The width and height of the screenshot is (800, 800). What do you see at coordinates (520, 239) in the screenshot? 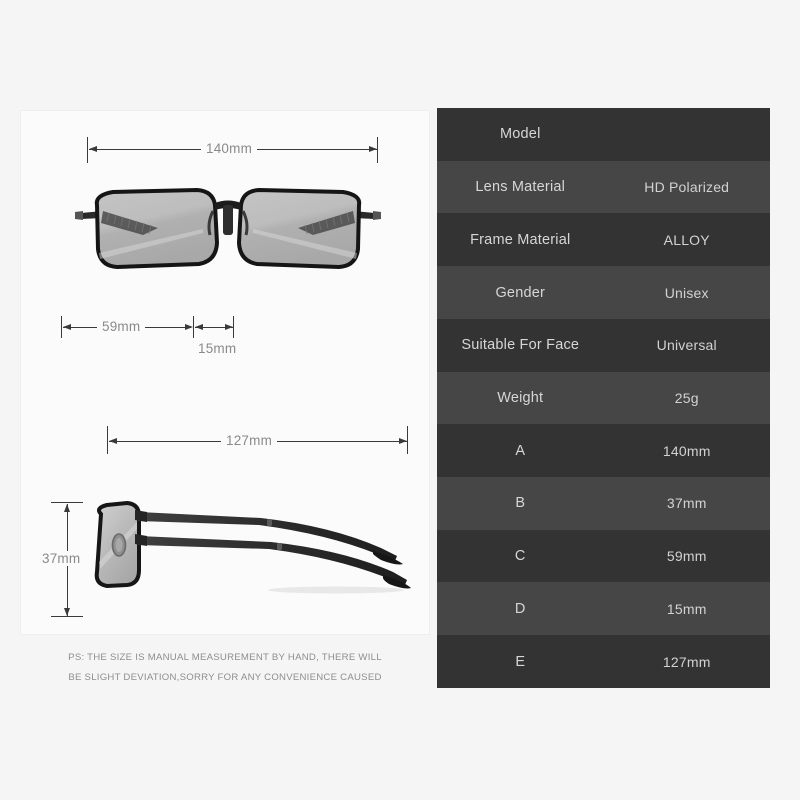
I see `spec-key: Frame Material` at bounding box center [520, 239].